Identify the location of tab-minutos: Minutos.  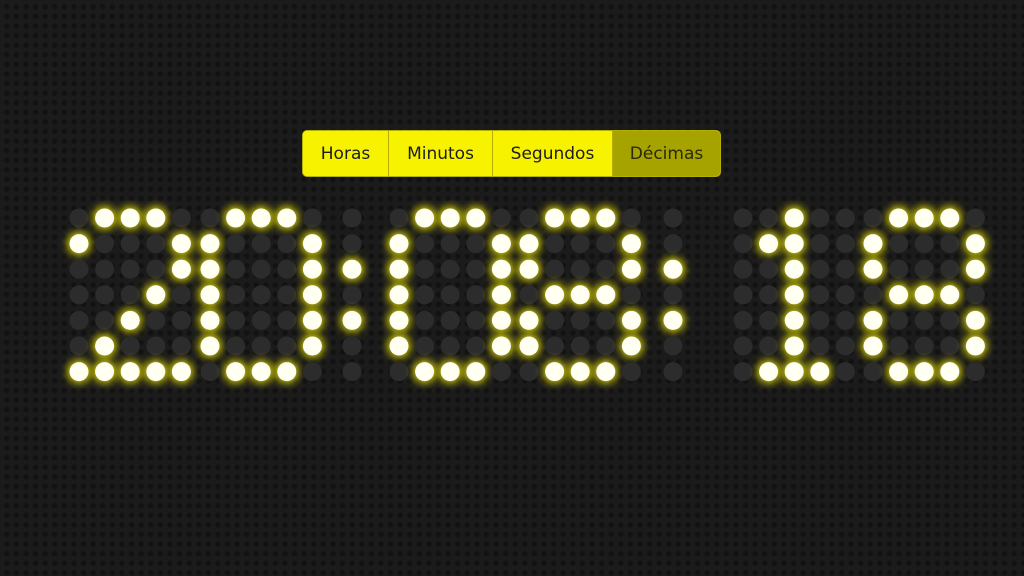
(440, 153).